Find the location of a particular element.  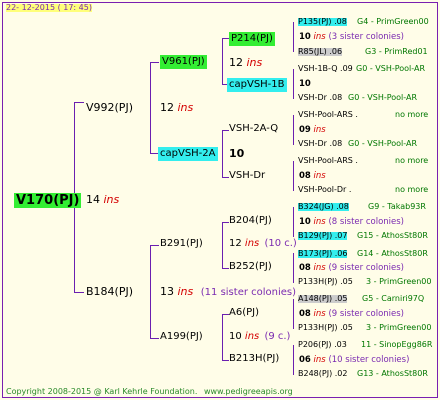

site-link: www.pedigreeapis.org is located at coordinates (248, 391).